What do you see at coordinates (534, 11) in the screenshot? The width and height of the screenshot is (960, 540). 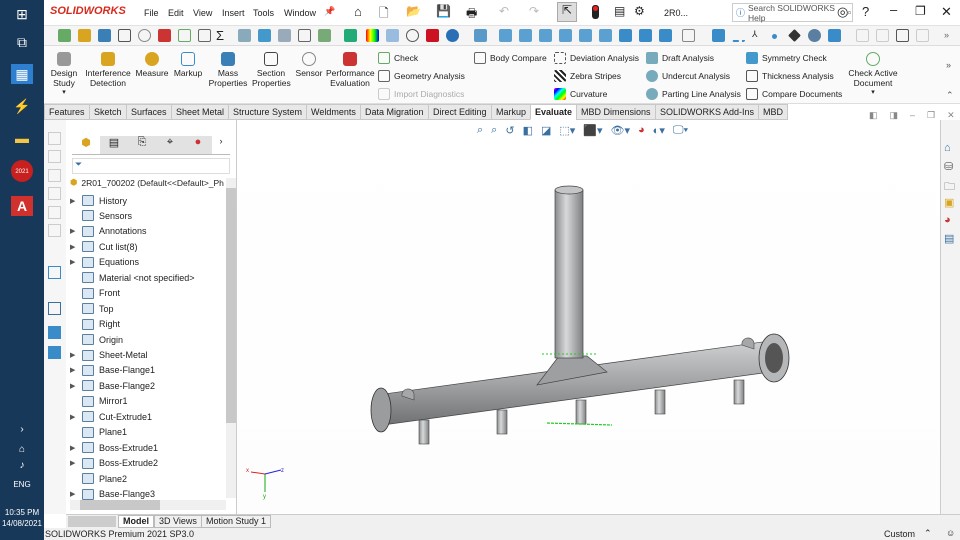 I see `redo-icon: ↷` at bounding box center [534, 11].